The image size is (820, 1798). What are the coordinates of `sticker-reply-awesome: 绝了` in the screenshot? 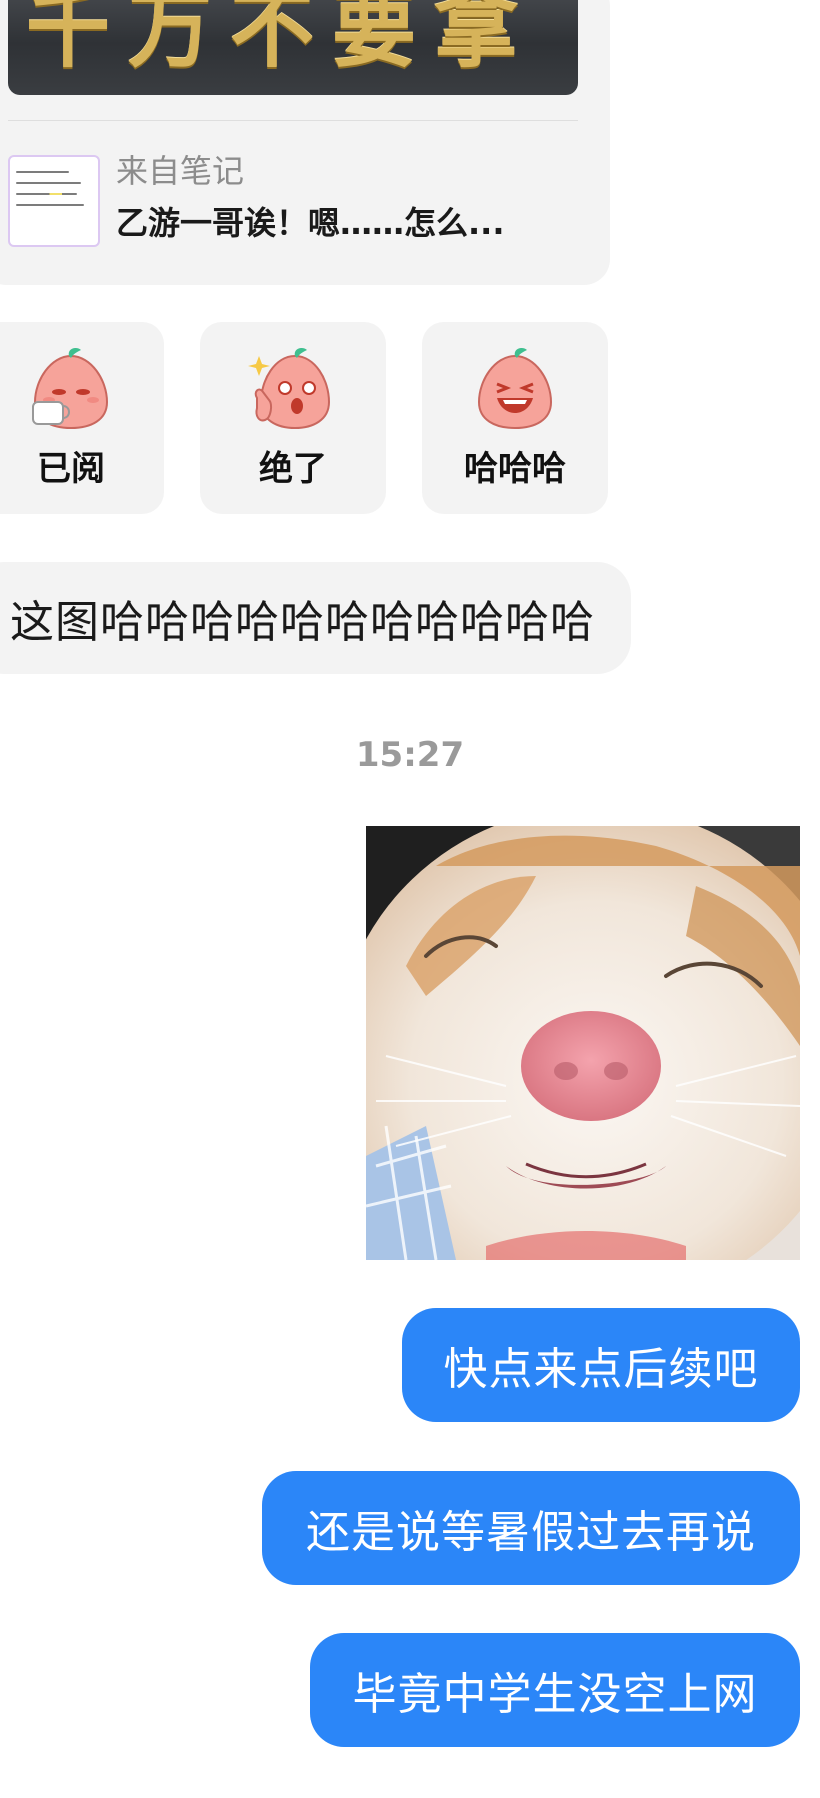 It's located at (293, 418).